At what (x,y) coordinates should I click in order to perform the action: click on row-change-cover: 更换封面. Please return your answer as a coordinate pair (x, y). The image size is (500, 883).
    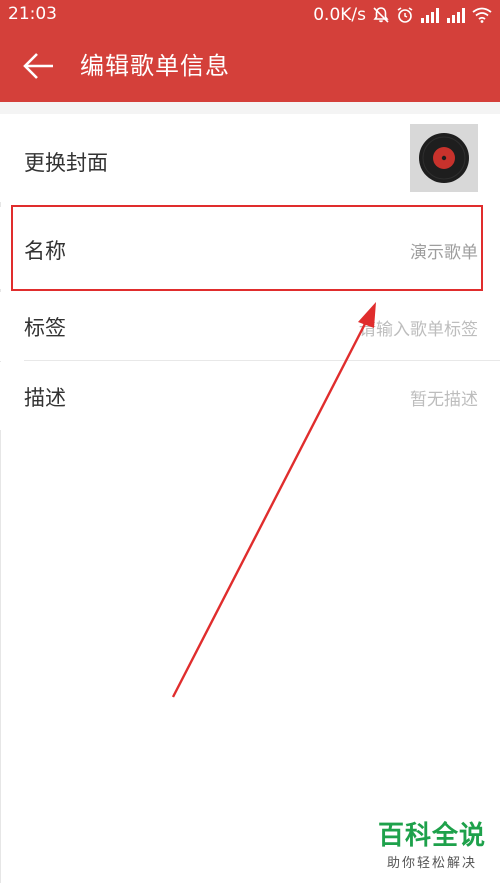
    Looking at the image, I should click on (250, 158).